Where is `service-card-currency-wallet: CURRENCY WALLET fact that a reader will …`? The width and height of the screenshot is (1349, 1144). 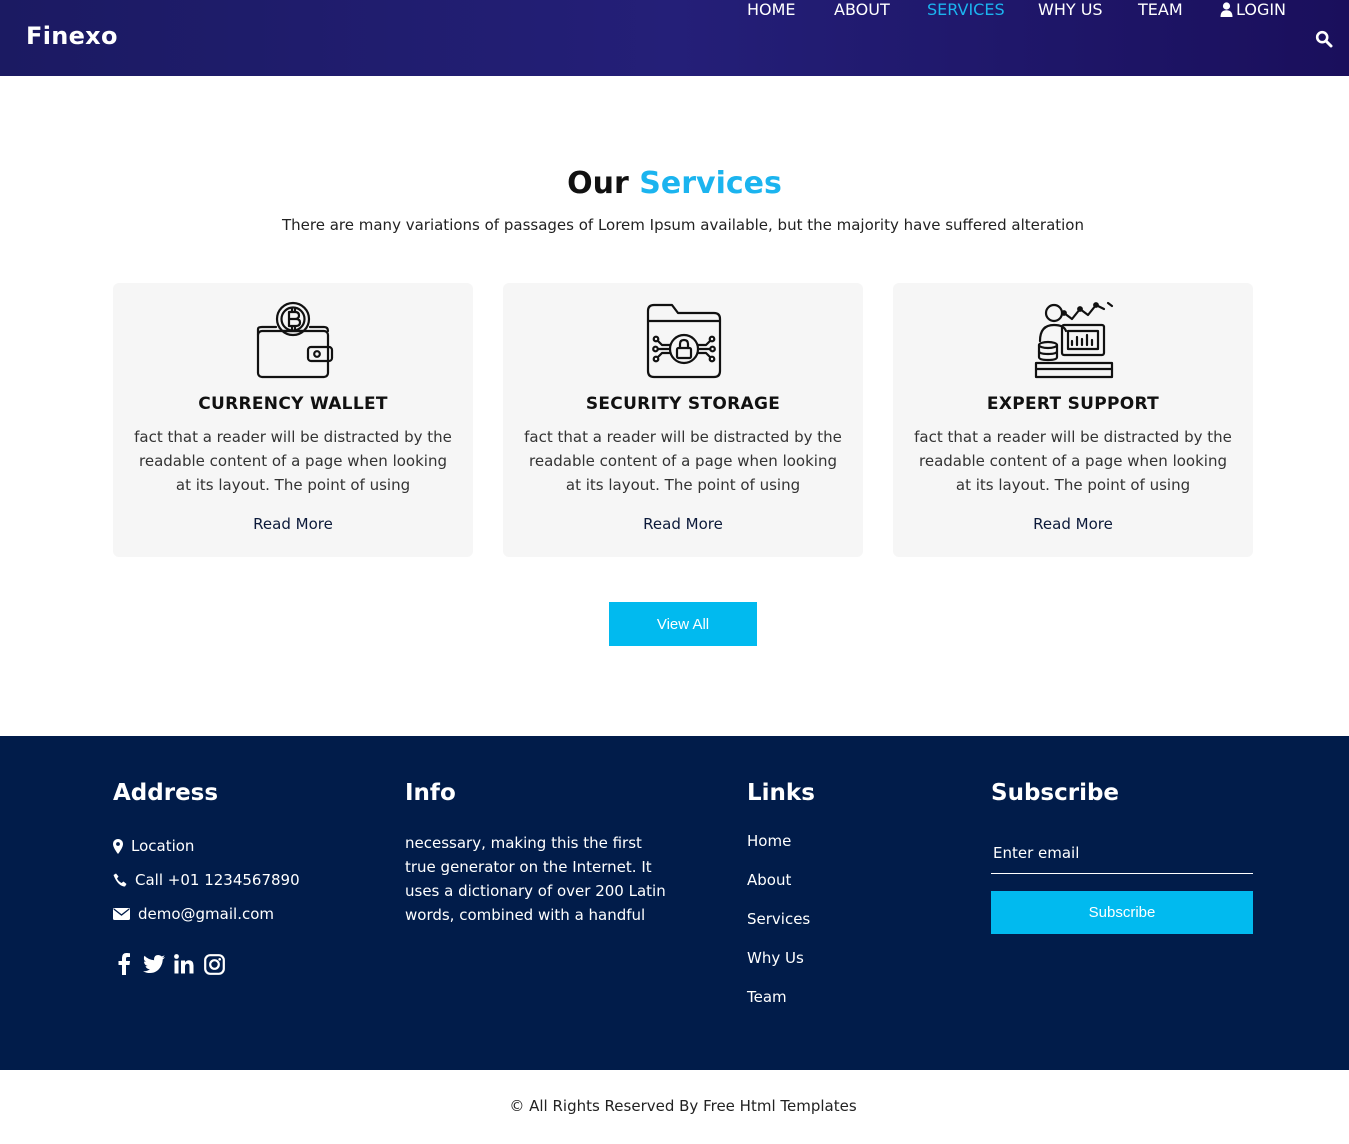
service-card-currency-wallet: CURRENCY WALLET fact that a reader will … is located at coordinates (293, 420).